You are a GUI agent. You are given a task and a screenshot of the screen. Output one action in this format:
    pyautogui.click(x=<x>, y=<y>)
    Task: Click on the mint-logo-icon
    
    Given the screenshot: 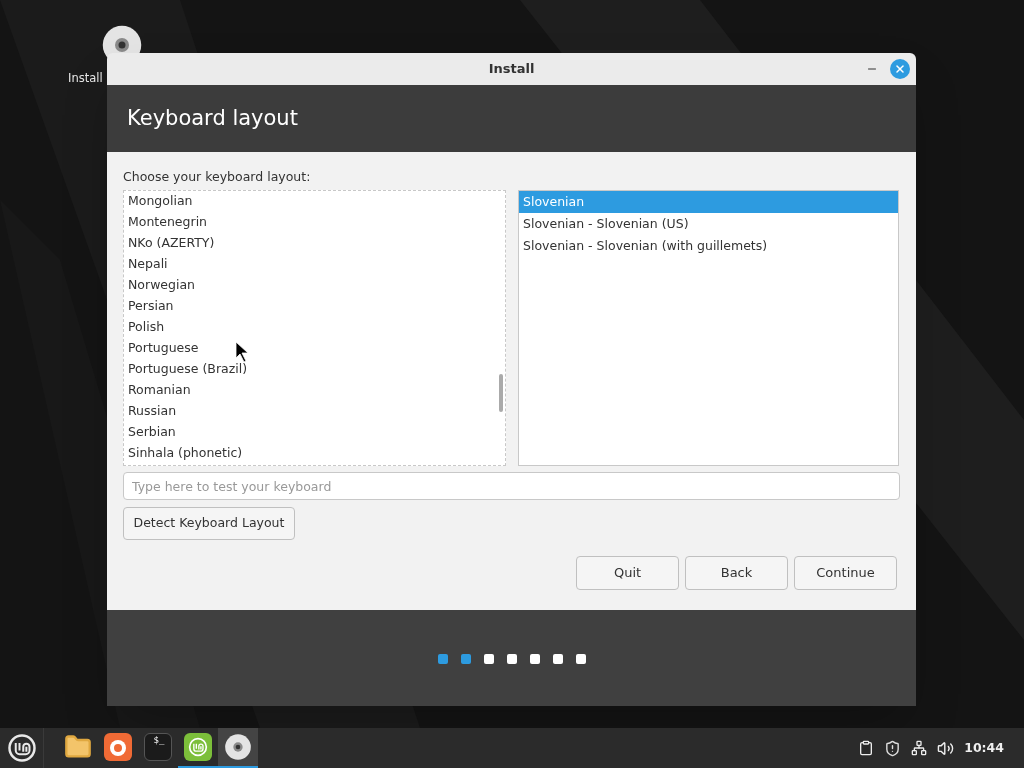 What is the action you would take?
    pyautogui.click(x=21, y=748)
    